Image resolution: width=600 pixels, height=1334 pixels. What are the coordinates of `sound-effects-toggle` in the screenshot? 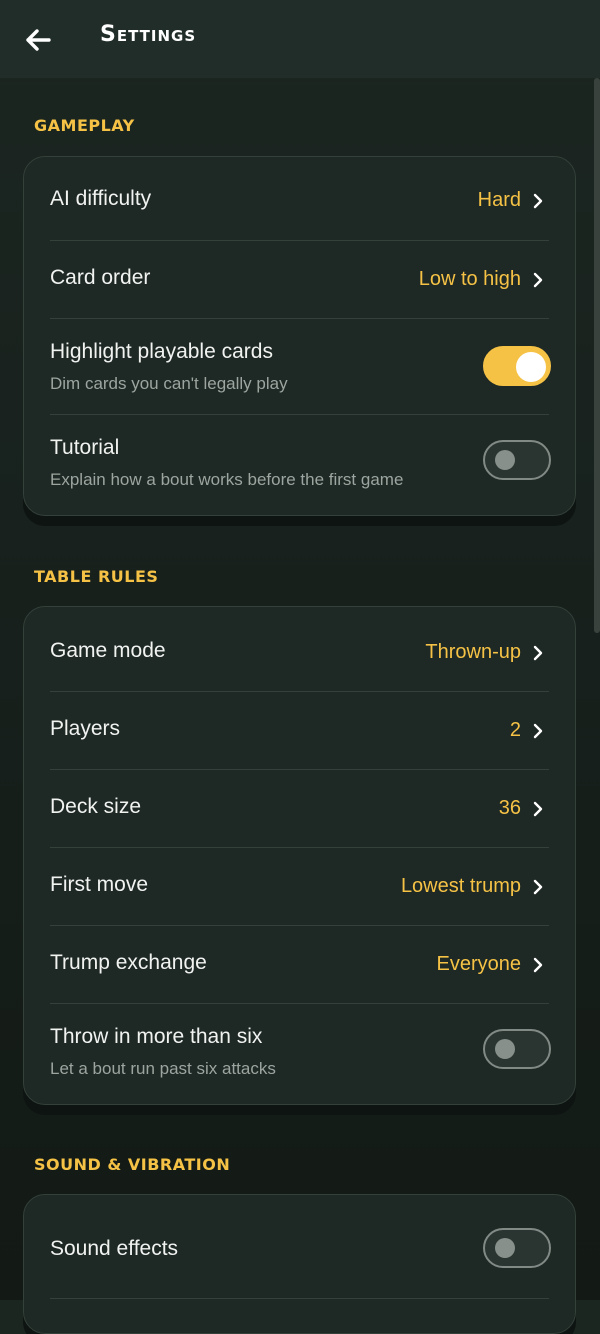 It's located at (517, 1248).